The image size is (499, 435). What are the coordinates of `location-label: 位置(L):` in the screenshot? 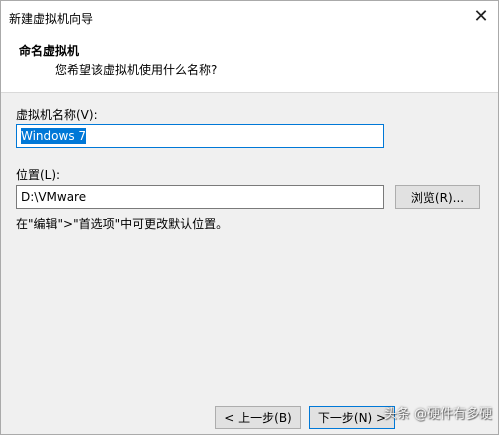 It's located at (38, 175).